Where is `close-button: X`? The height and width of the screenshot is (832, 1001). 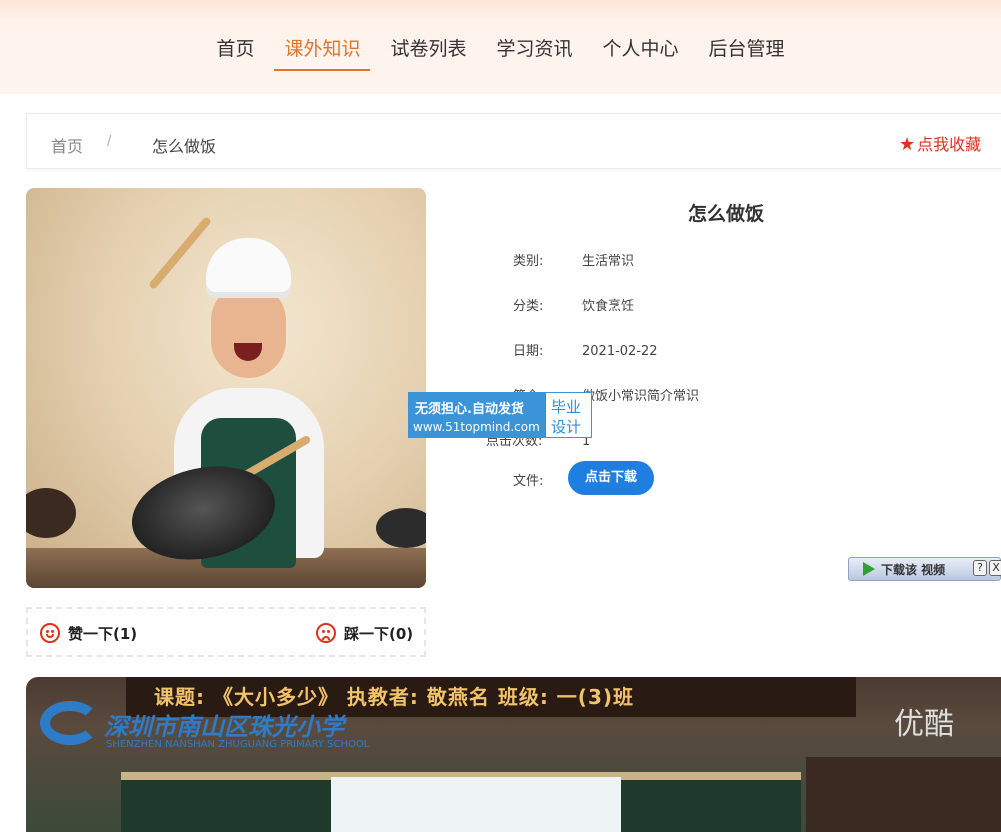
close-button: X is located at coordinates (995, 568).